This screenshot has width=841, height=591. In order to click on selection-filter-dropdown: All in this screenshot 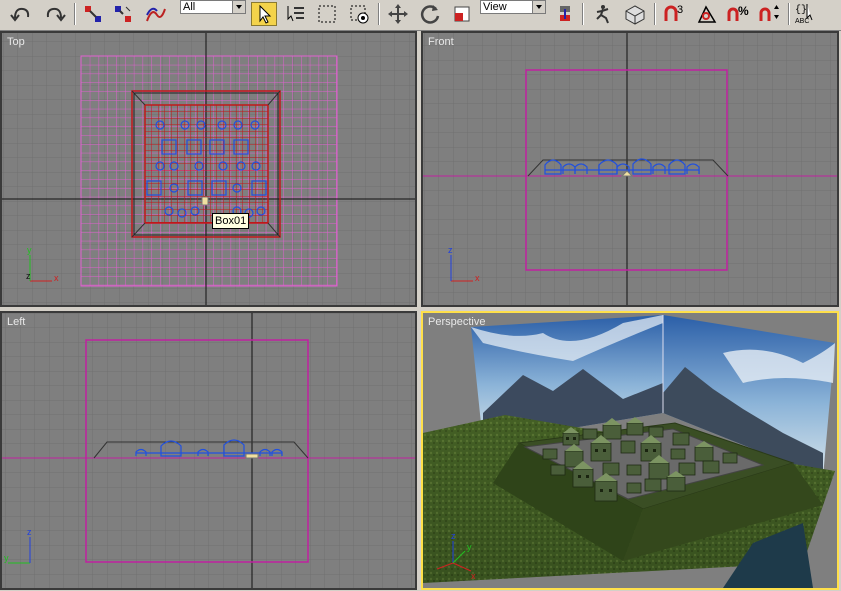, I will do `click(213, 7)`.